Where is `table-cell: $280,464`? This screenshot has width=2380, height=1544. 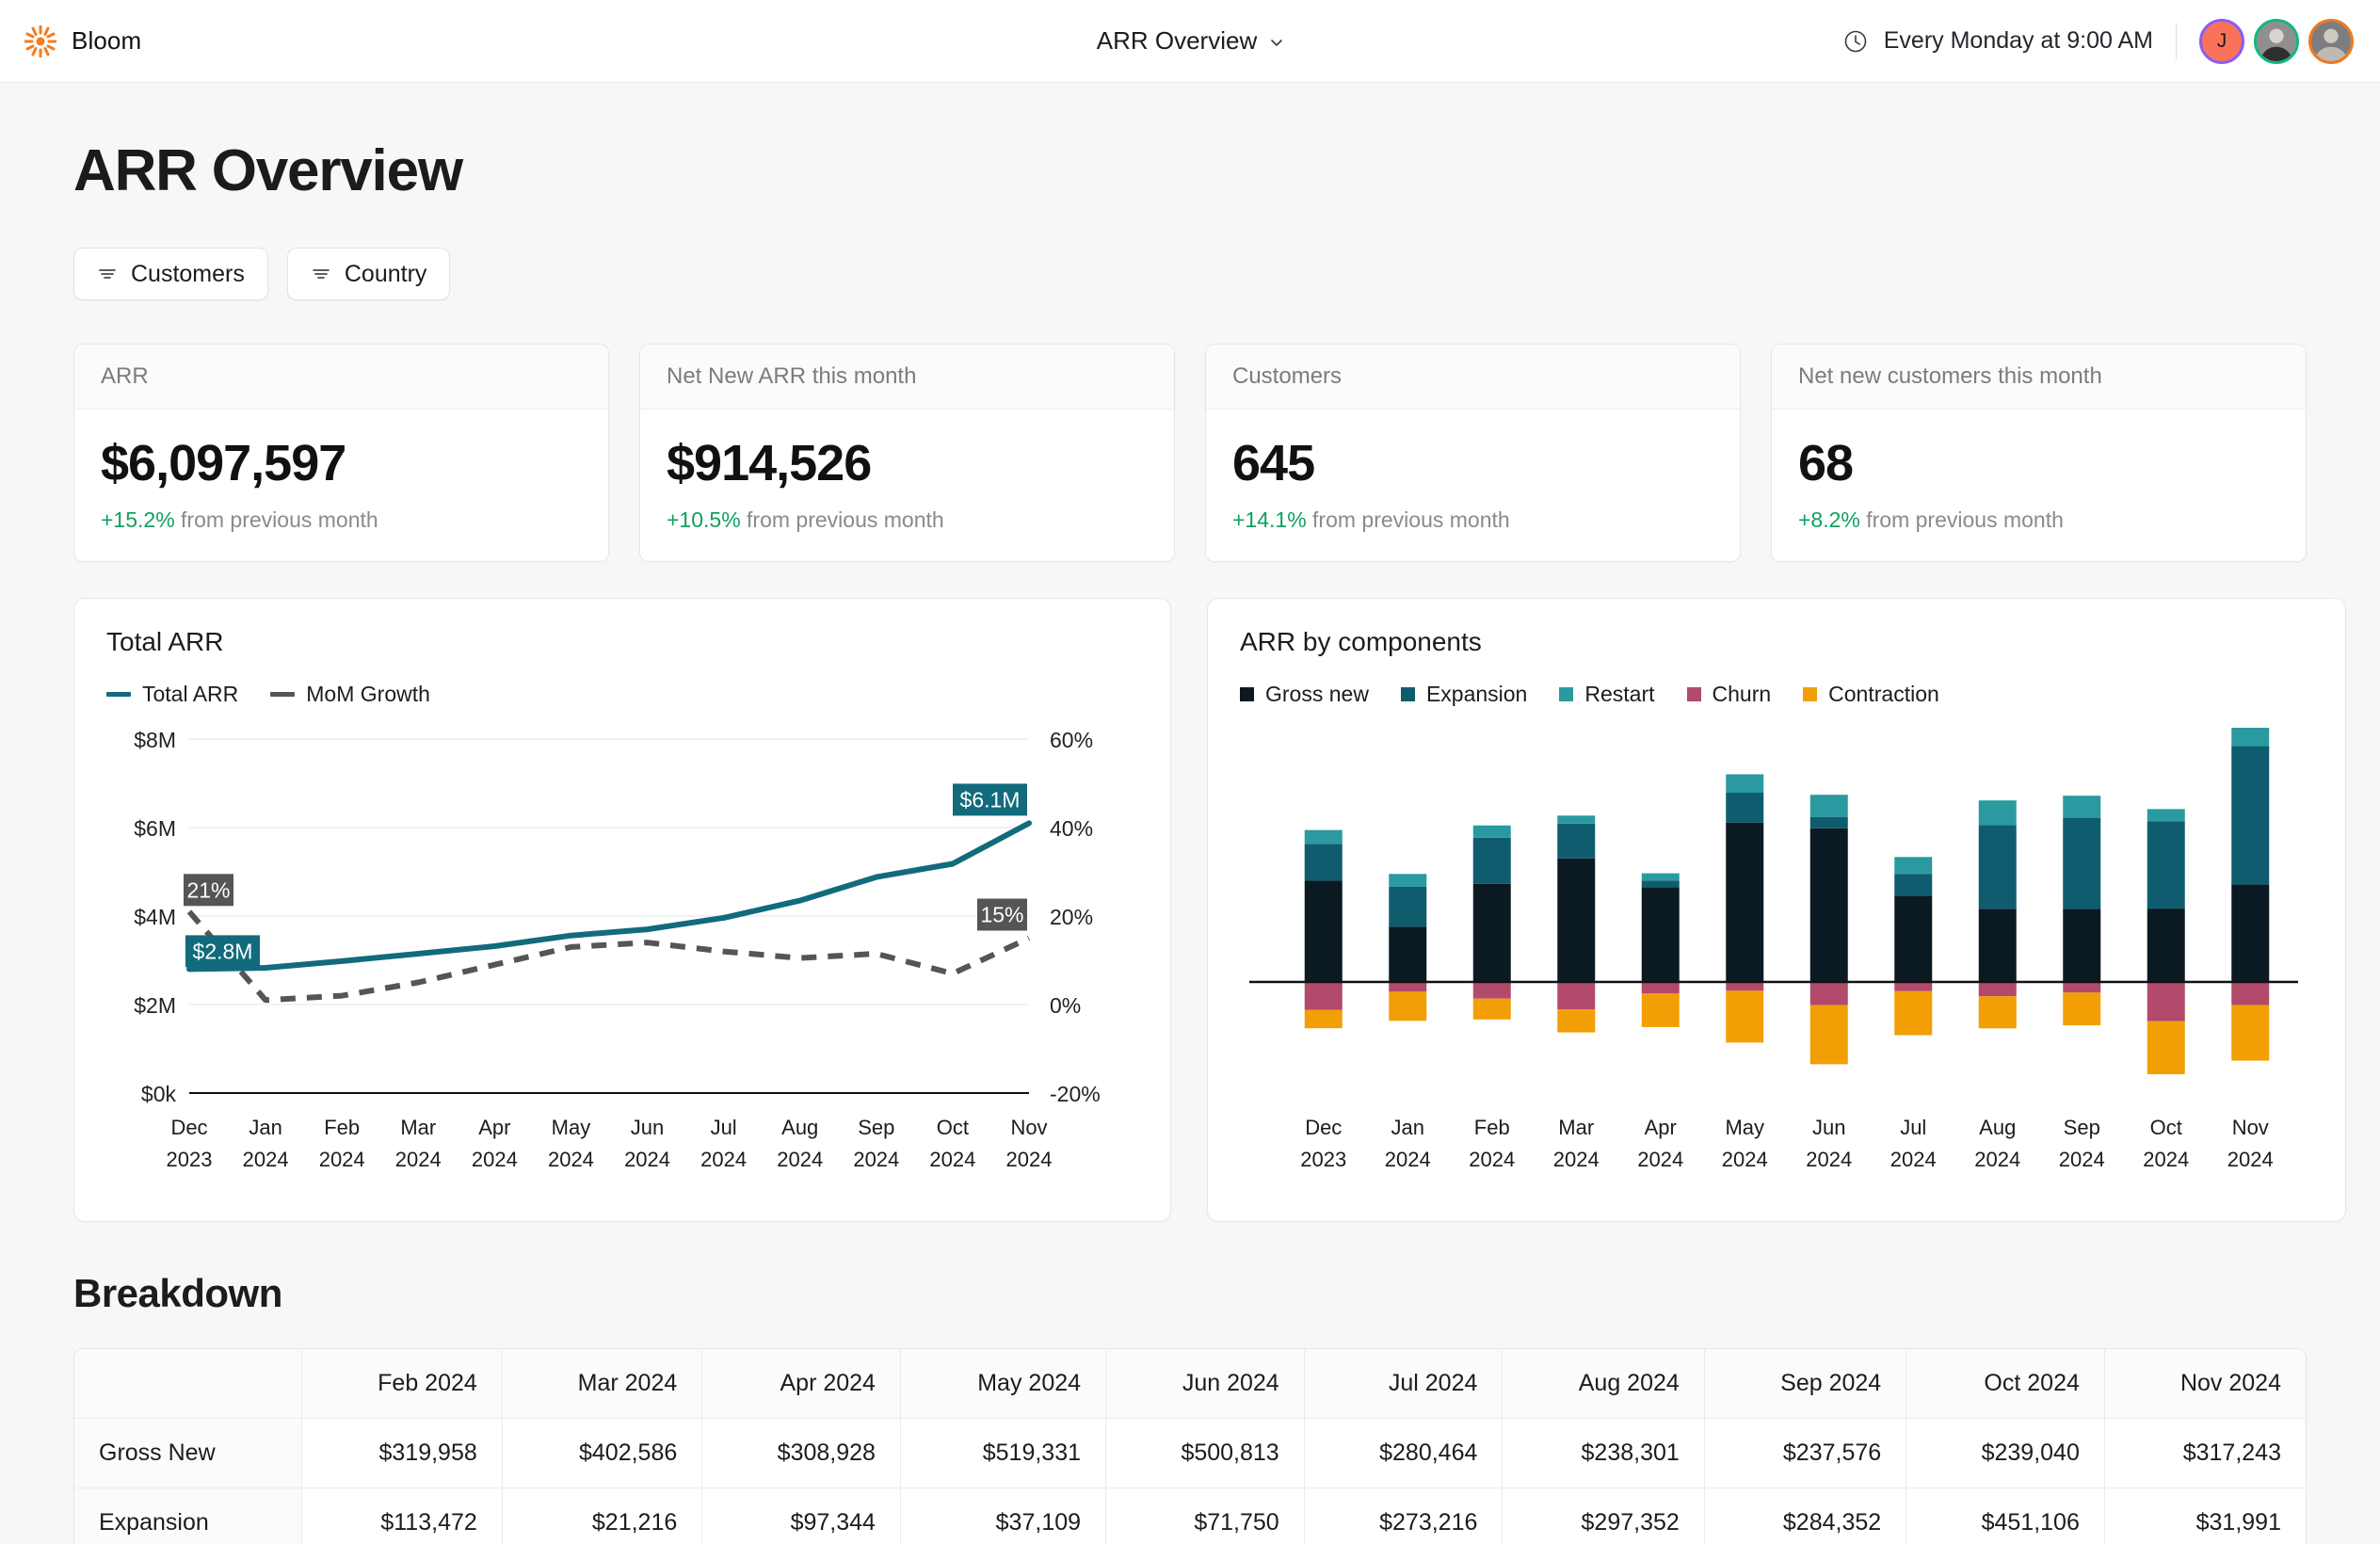
table-cell: $280,464 is located at coordinates (1404, 1453).